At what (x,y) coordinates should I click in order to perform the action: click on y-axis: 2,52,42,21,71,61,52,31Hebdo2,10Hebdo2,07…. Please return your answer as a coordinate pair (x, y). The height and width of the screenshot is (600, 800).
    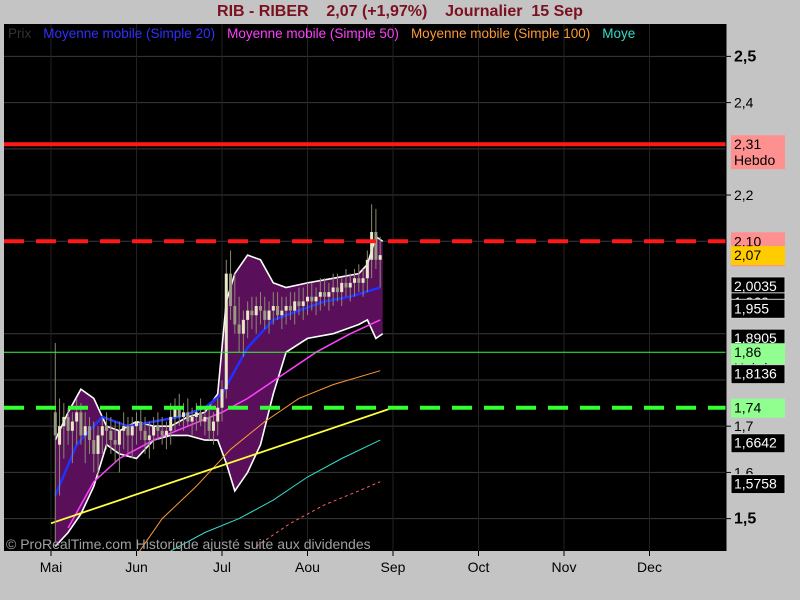
    Looking at the image, I should click on (755, 287).